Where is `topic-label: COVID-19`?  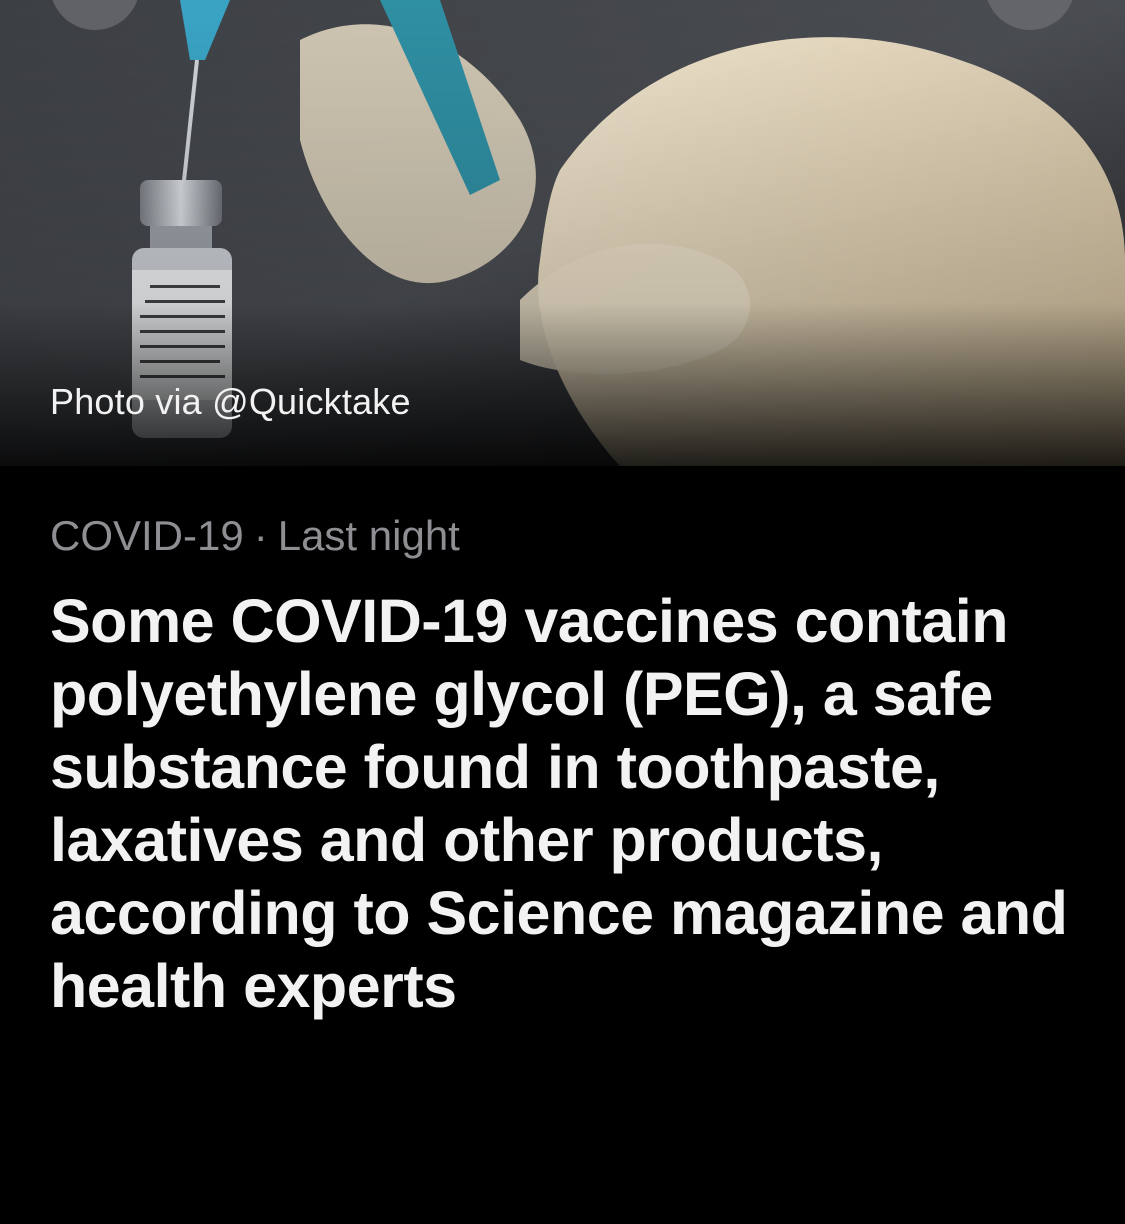
topic-label: COVID-19 is located at coordinates (147, 535).